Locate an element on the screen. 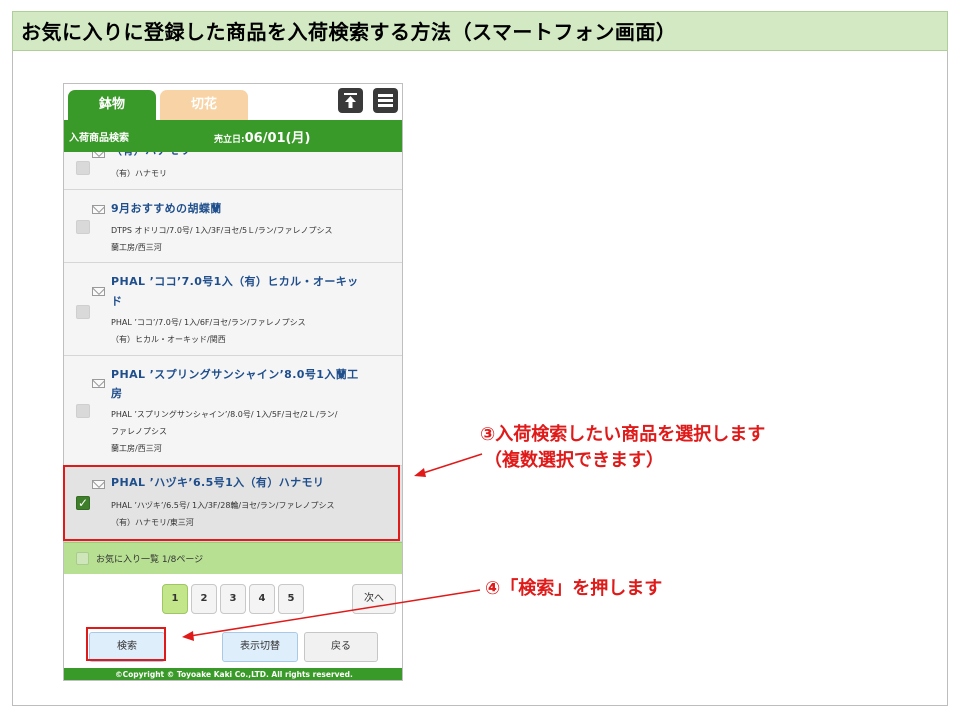 This screenshot has height=720, width=960. callout-arrows is located at coordinates (332, 547).